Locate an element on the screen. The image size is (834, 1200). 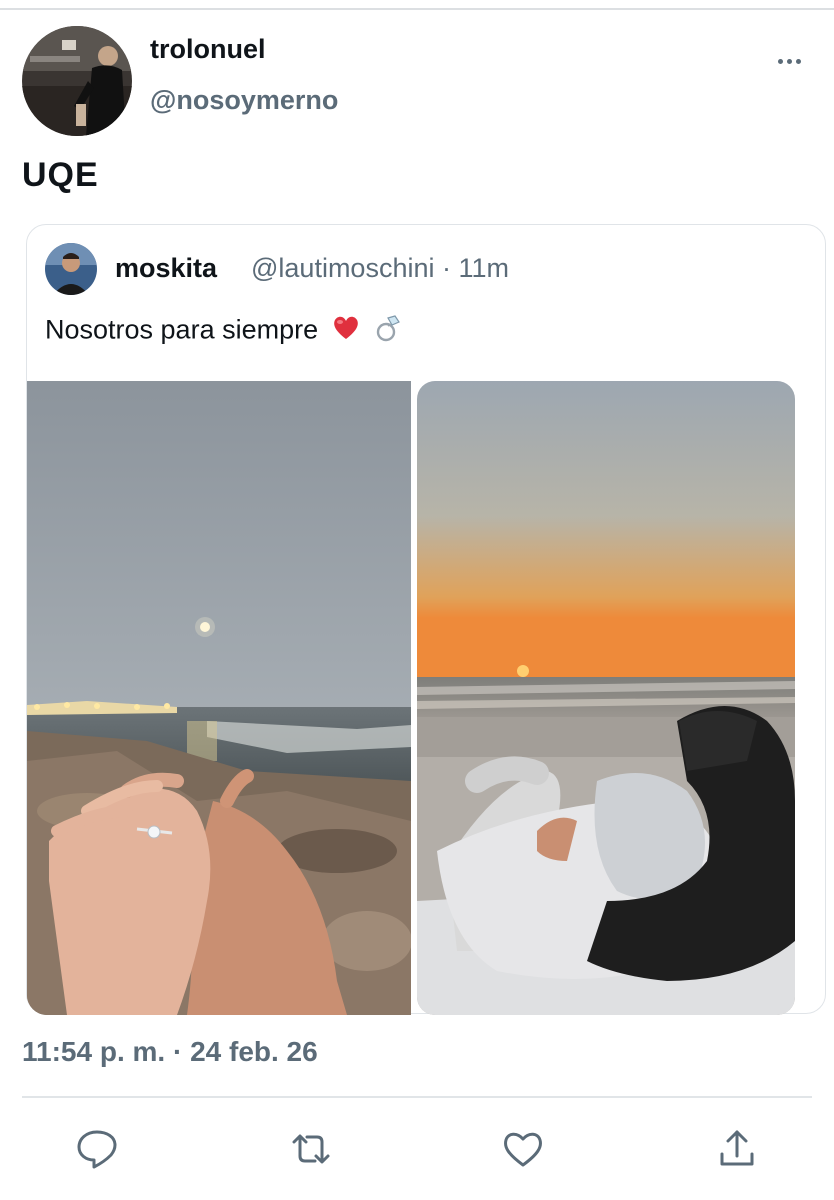
quoted-author-display-name: moskita is located at coordinates (166, 268).